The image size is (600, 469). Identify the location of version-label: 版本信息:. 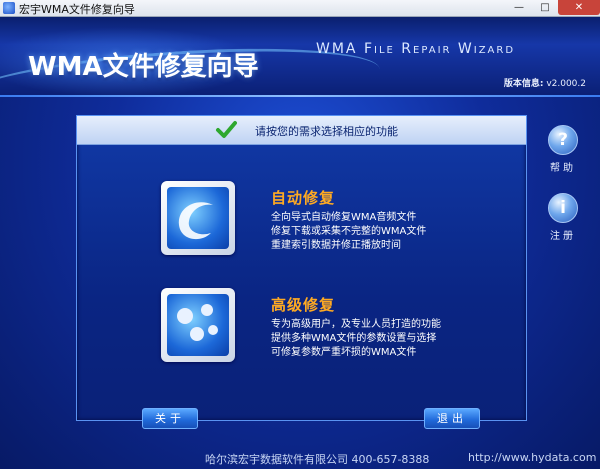
(523, 84).